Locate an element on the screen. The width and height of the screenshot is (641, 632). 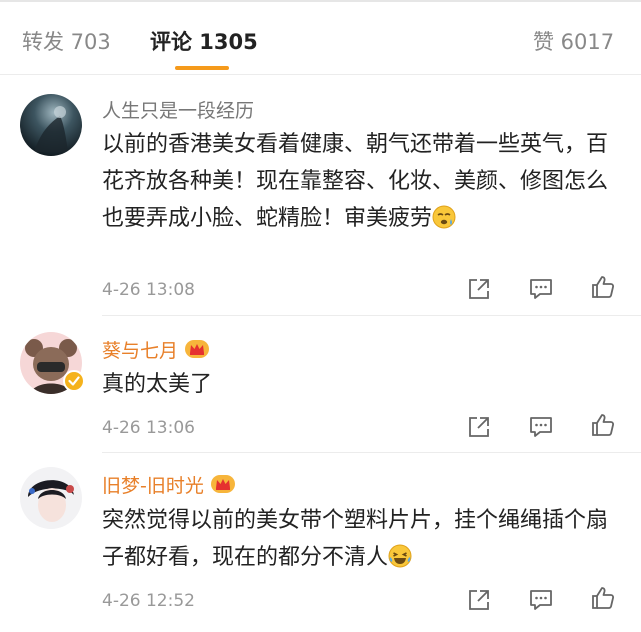
comment-text-body: 突然觉得以前的美女带个塑料片片，挂个绳绳插个扇子都好看，现在的都分不清人 is located at coordinates (355, 539).